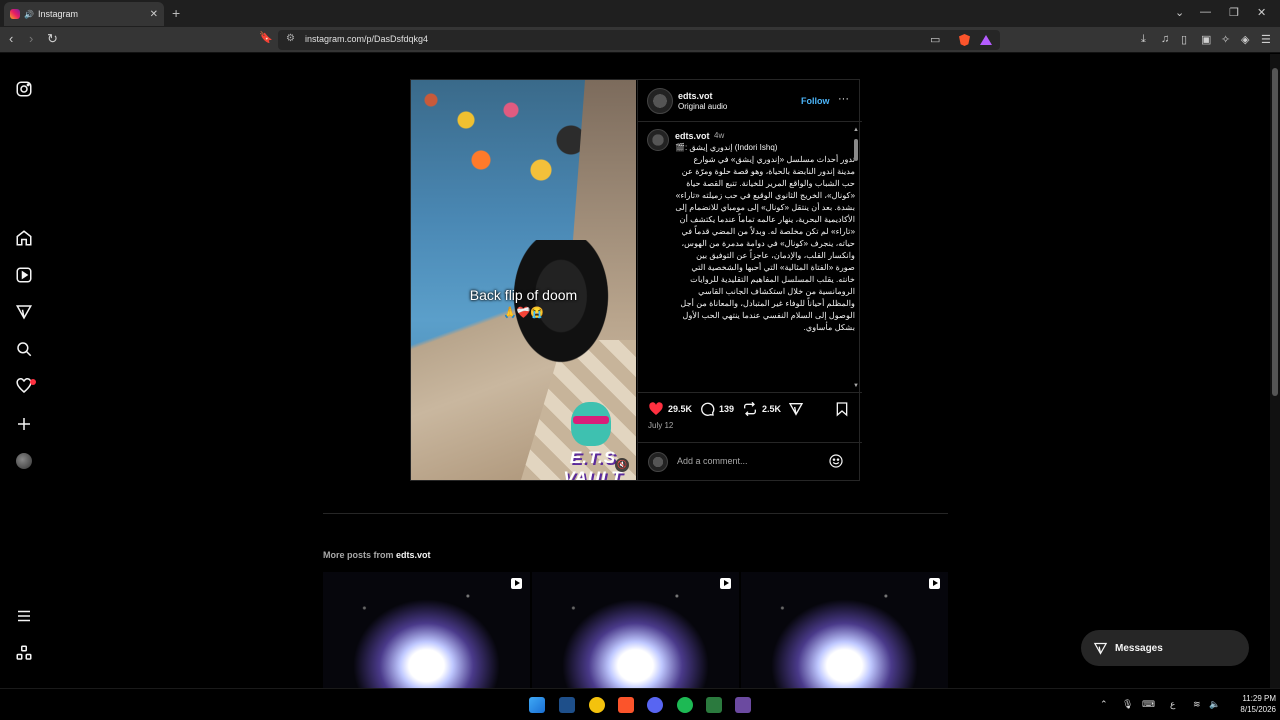 The height and width of the screenshot is (720, 1280). Describe the element at coordinates (266, 37) in the screenshot. I see `bookmark-icon: 🔖` at that location.